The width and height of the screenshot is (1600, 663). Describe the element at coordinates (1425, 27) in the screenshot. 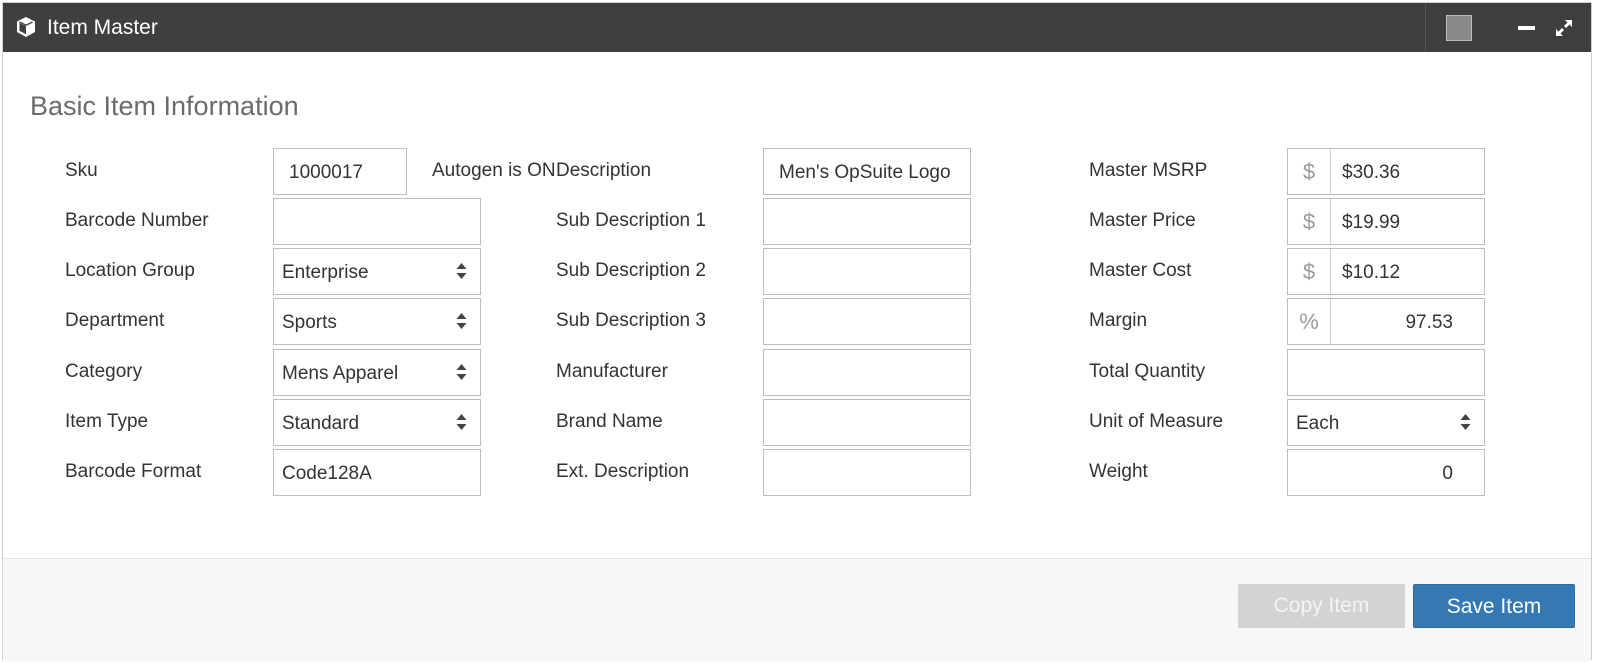

I see `titlebar-divider` at that location.